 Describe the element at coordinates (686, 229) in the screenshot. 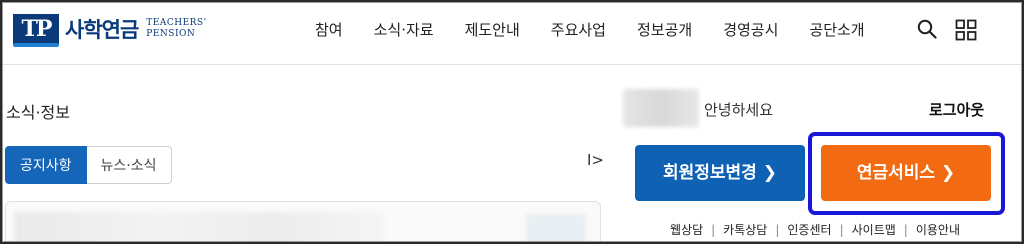

I see `link-web-consult: 웹상담` at that location.